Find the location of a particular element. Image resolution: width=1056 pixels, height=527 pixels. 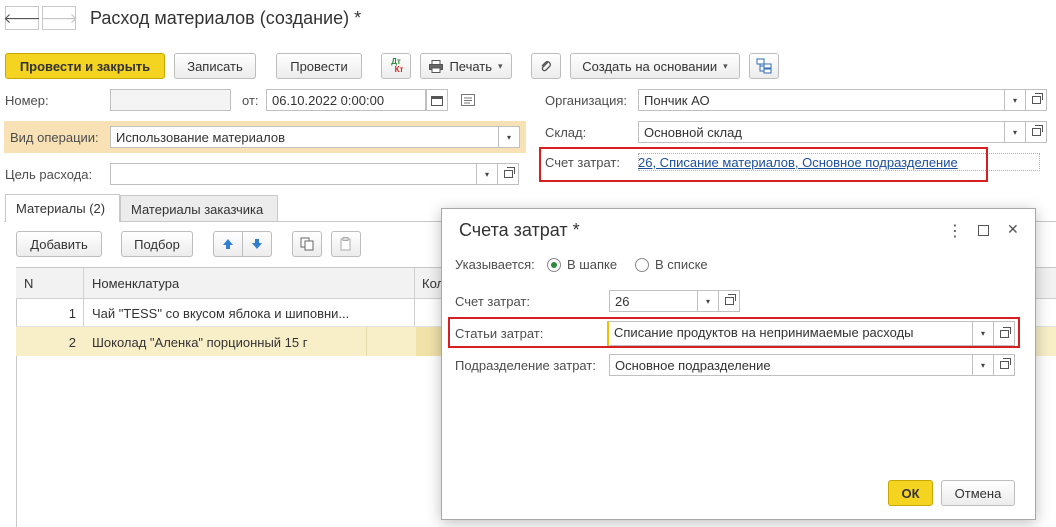

column-nomenclature-header: Номенклатура is located at coordinates (135, 283).